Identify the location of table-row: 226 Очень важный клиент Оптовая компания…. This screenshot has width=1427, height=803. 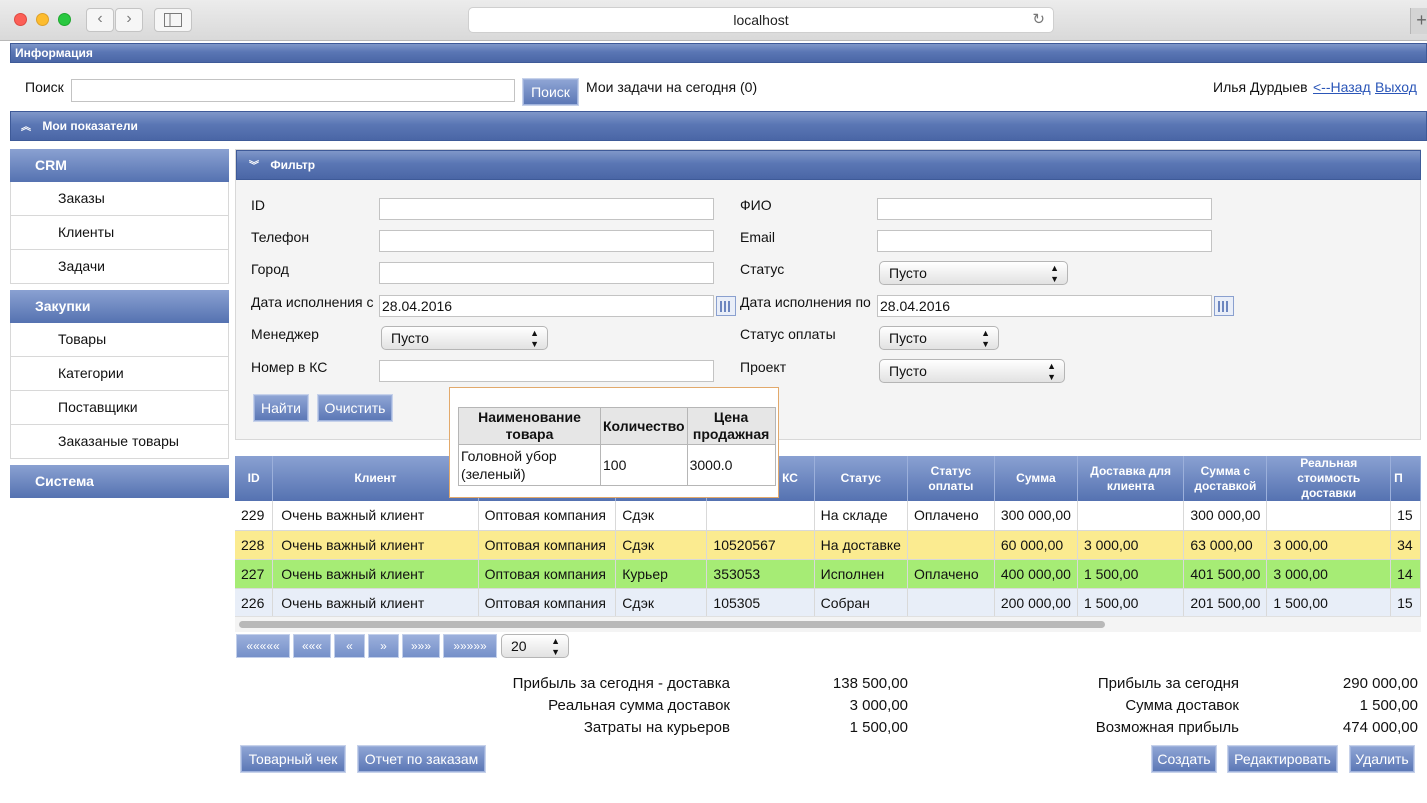
(828, 603).